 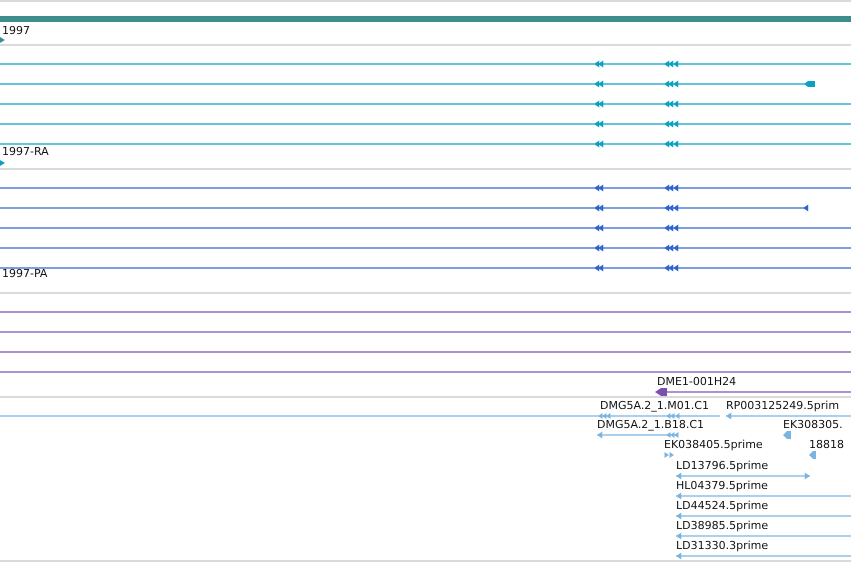 What do you see at coordinates (813, 424) in the screenshot?
I see `feature-label: EK308305.` at bounding box center [813, 424].